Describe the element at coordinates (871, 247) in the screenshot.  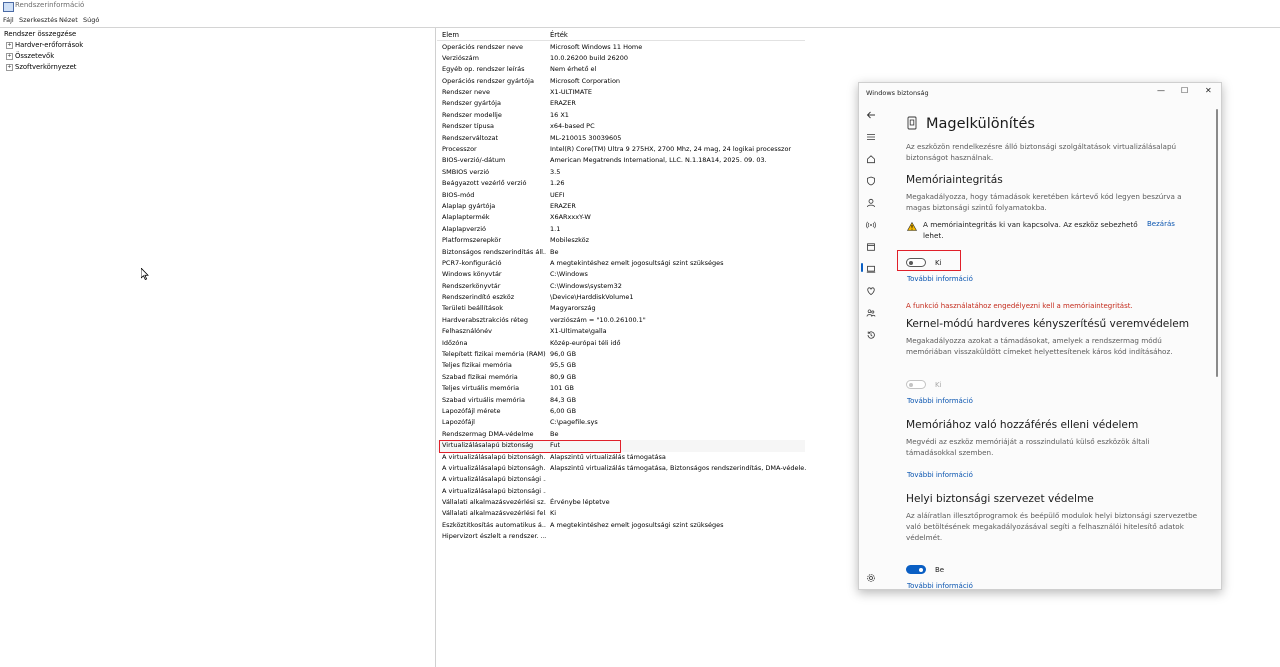
I see `app-browser-icon` at that location.